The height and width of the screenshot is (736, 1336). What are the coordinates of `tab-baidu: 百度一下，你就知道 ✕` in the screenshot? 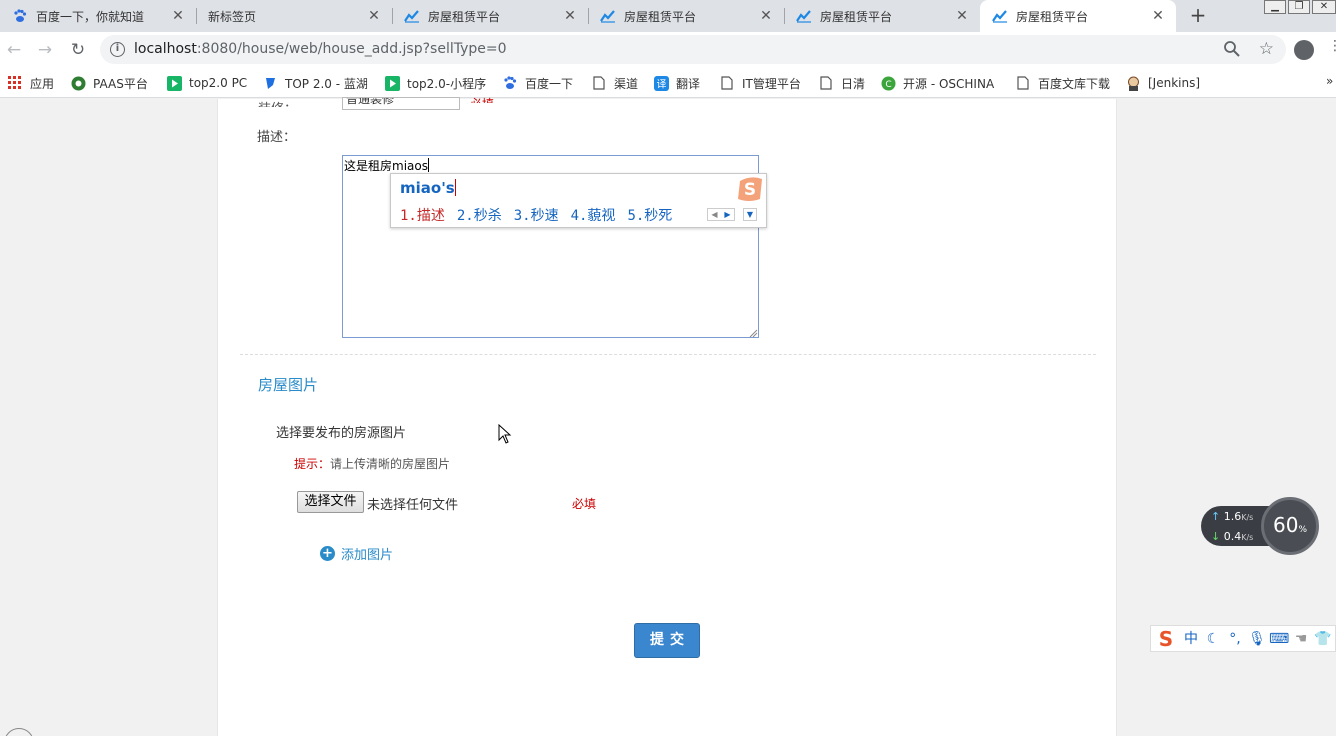 It's located at (98, 16).